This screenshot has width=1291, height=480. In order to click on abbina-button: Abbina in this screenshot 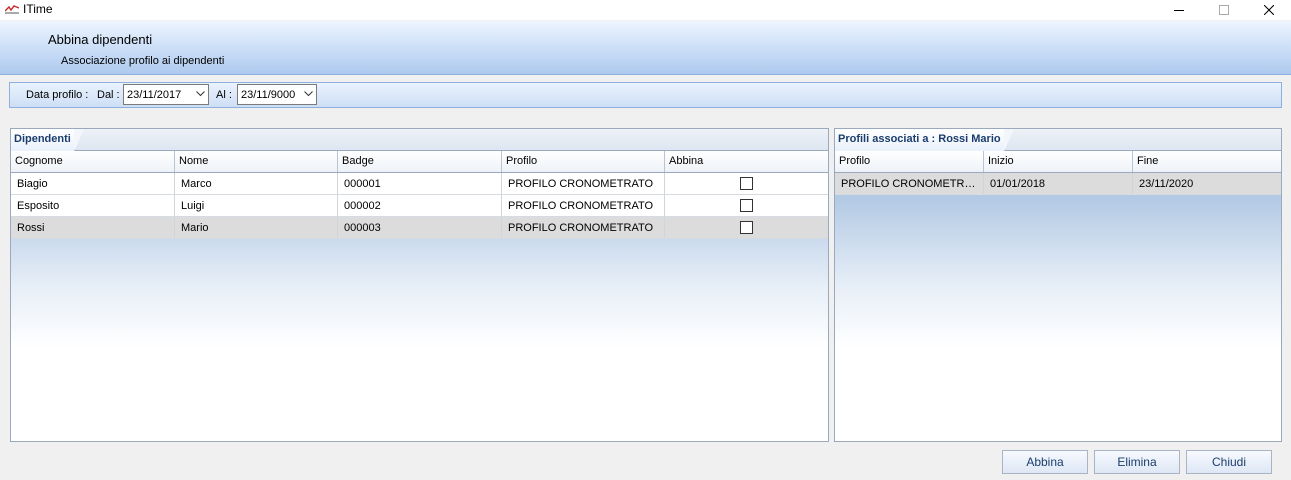, I will do `click(1045, 462)`.